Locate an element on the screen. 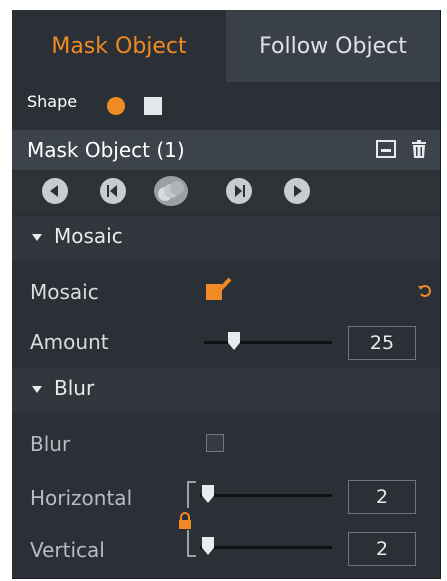 Image resolution: width=447 pixels, height=581 pixels. prev-icon is located at coordinates (55, 191).